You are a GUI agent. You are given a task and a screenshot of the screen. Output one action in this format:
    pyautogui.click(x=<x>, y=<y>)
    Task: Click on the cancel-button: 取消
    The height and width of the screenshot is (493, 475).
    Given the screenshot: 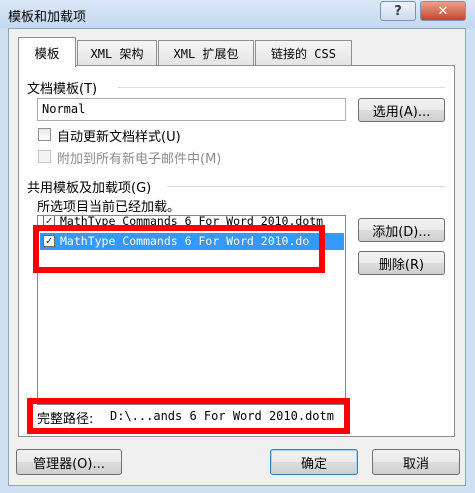 What is the action you would take?
    pyautogui.click(x=416, y=462)
    